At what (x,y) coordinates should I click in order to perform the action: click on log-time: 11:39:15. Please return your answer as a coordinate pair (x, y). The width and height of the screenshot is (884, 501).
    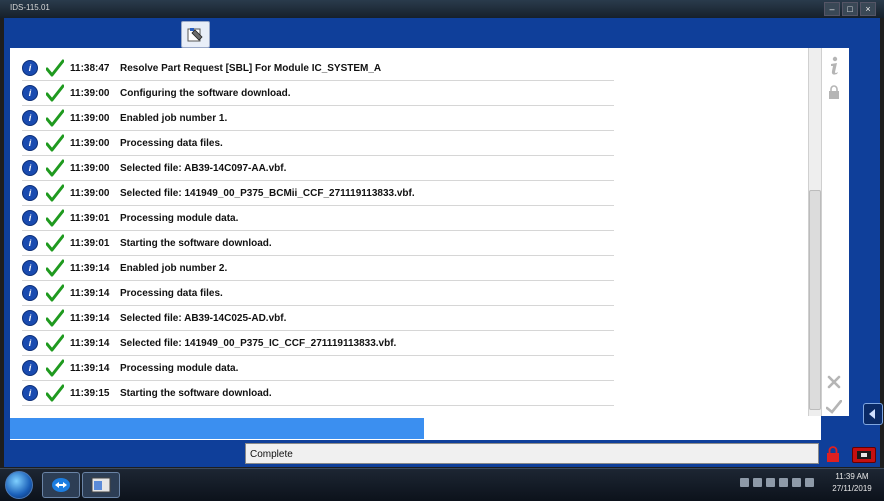
    Looking at the image, I should click on (90, 393).